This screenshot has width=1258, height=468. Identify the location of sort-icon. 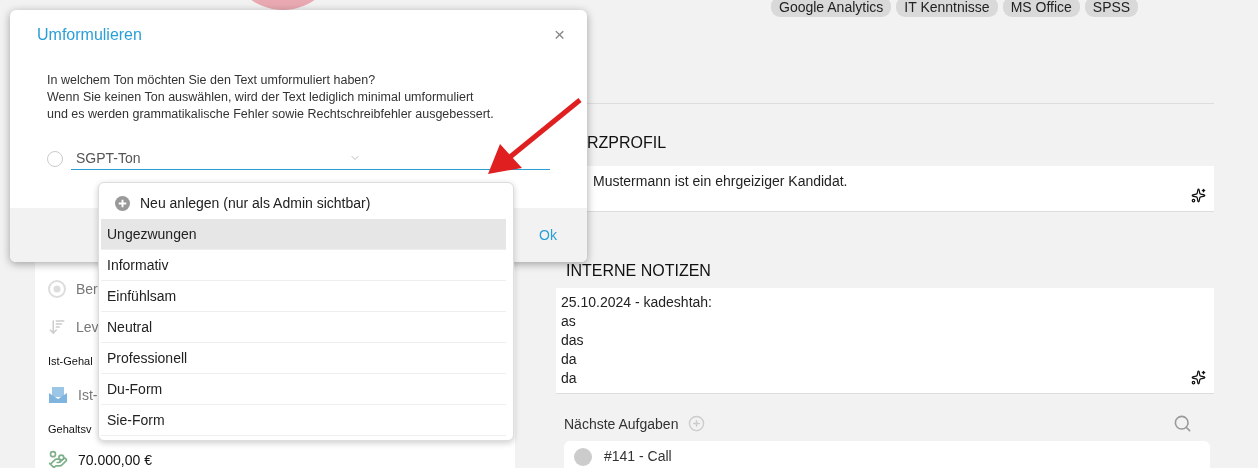
(57, 327).